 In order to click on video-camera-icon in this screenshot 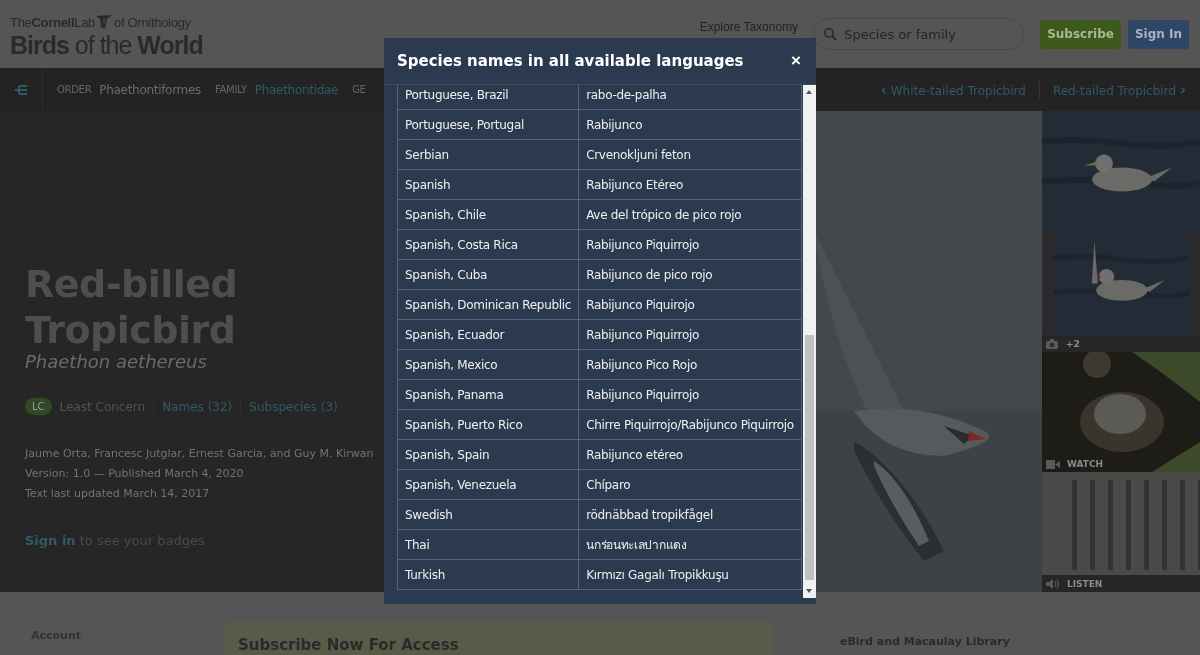, I will do `click(1053, 464)`.